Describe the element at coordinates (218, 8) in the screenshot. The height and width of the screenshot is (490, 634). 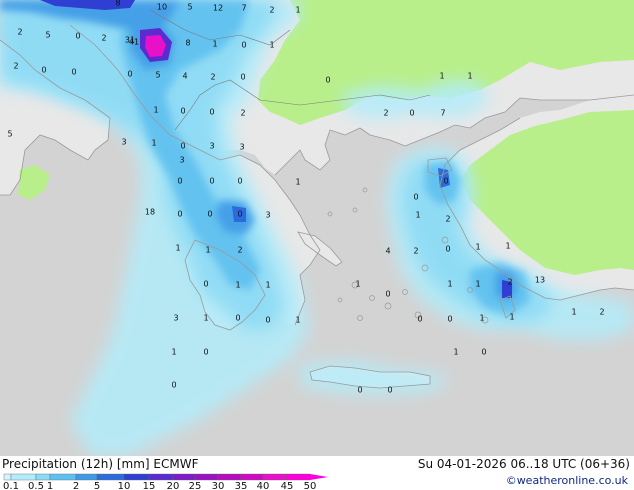
I see `precip-value-label: 12` at that location.